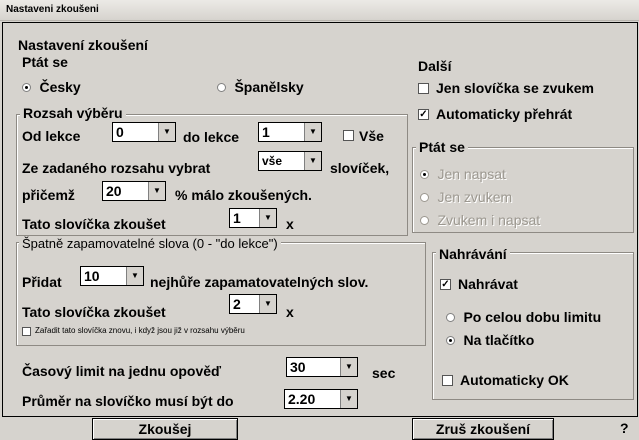  I want to click on radio-na-tlacitko-label: Na tlačítko, so click(499, 340).